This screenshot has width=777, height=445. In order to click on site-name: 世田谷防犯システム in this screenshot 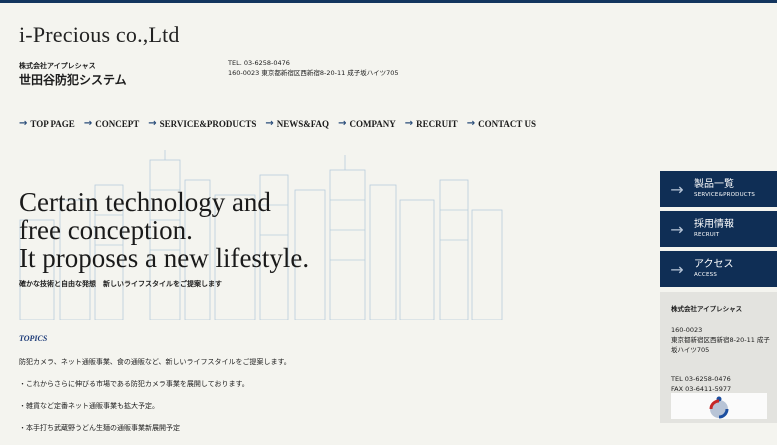, I will do `click(73, 80)`.